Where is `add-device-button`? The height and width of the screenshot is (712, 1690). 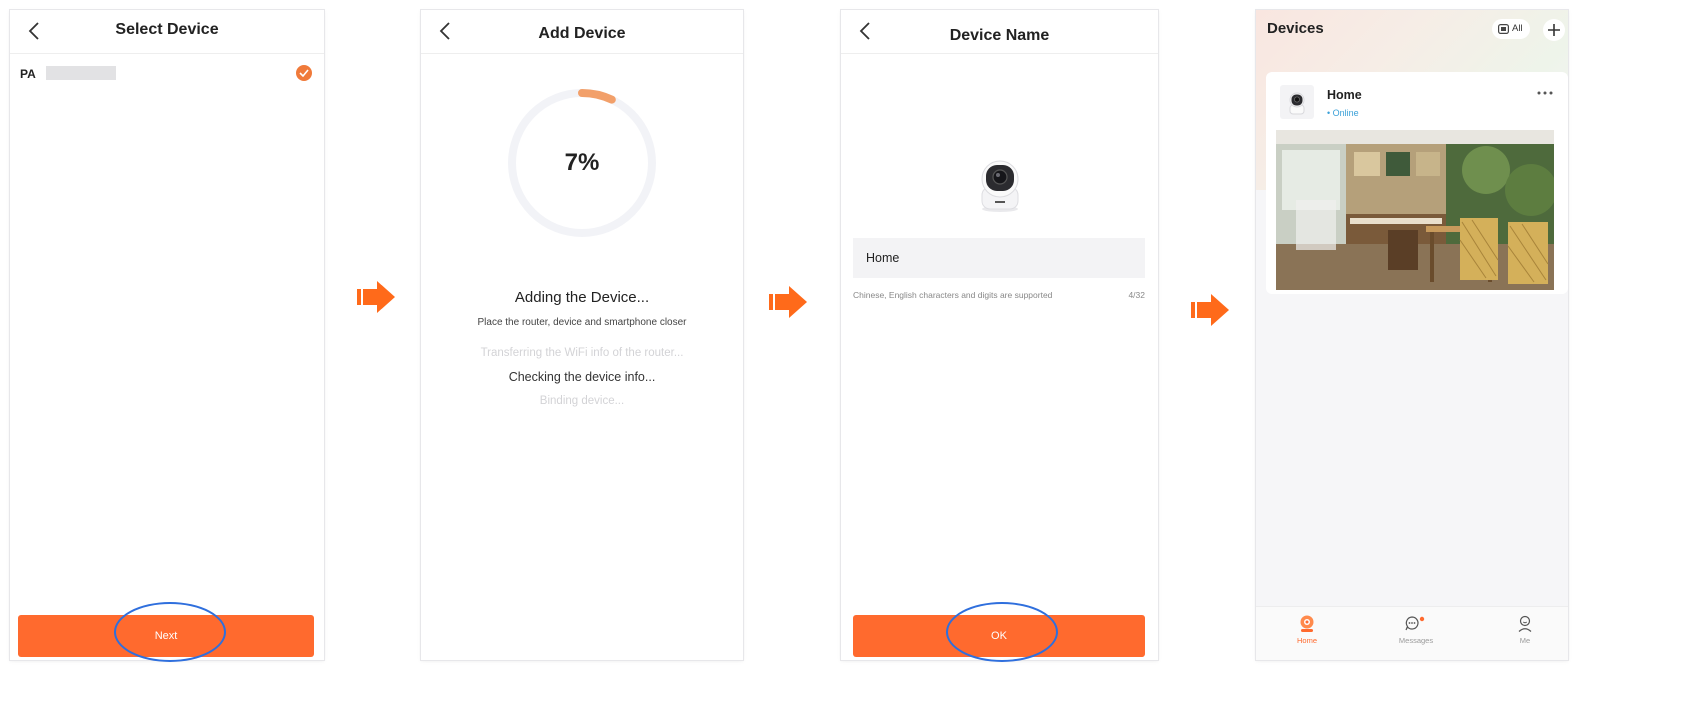
add-device-button is located at coordinates (1554, 30).